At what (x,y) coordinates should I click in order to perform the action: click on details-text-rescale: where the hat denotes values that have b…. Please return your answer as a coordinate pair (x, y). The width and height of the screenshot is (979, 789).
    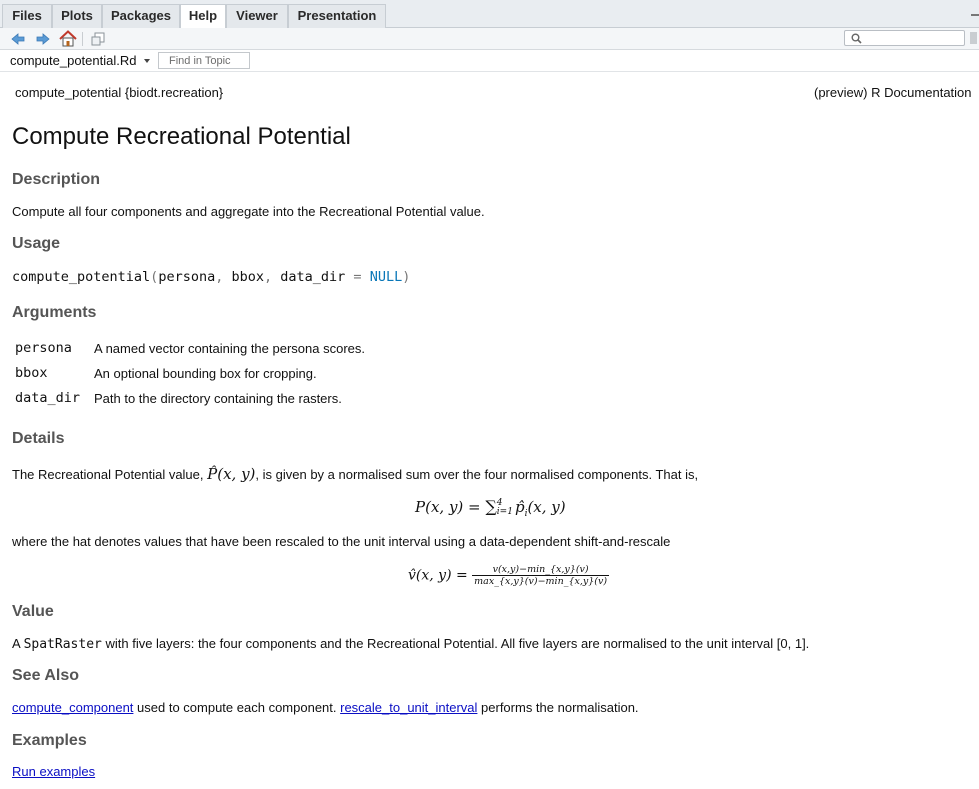
    Looking at the image, I should click on (341, 541).